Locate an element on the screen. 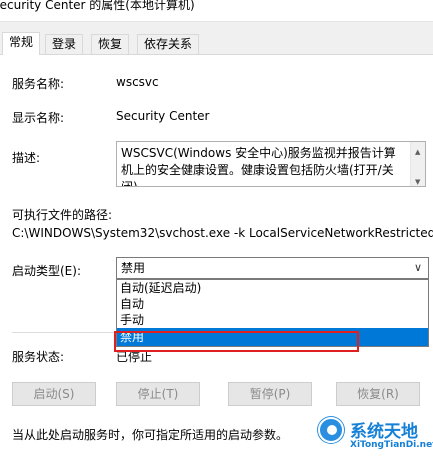 This screenshot has height=457, width=433. section-divider is located at coordinates (64, 332).